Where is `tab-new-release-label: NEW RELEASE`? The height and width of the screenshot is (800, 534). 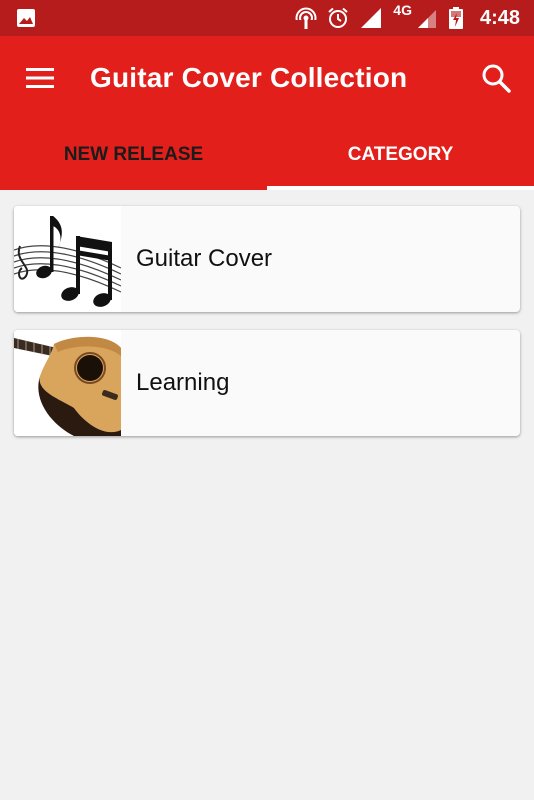 tab-new-release-label: NEW RELEASE is located at coordinates (133, 154).